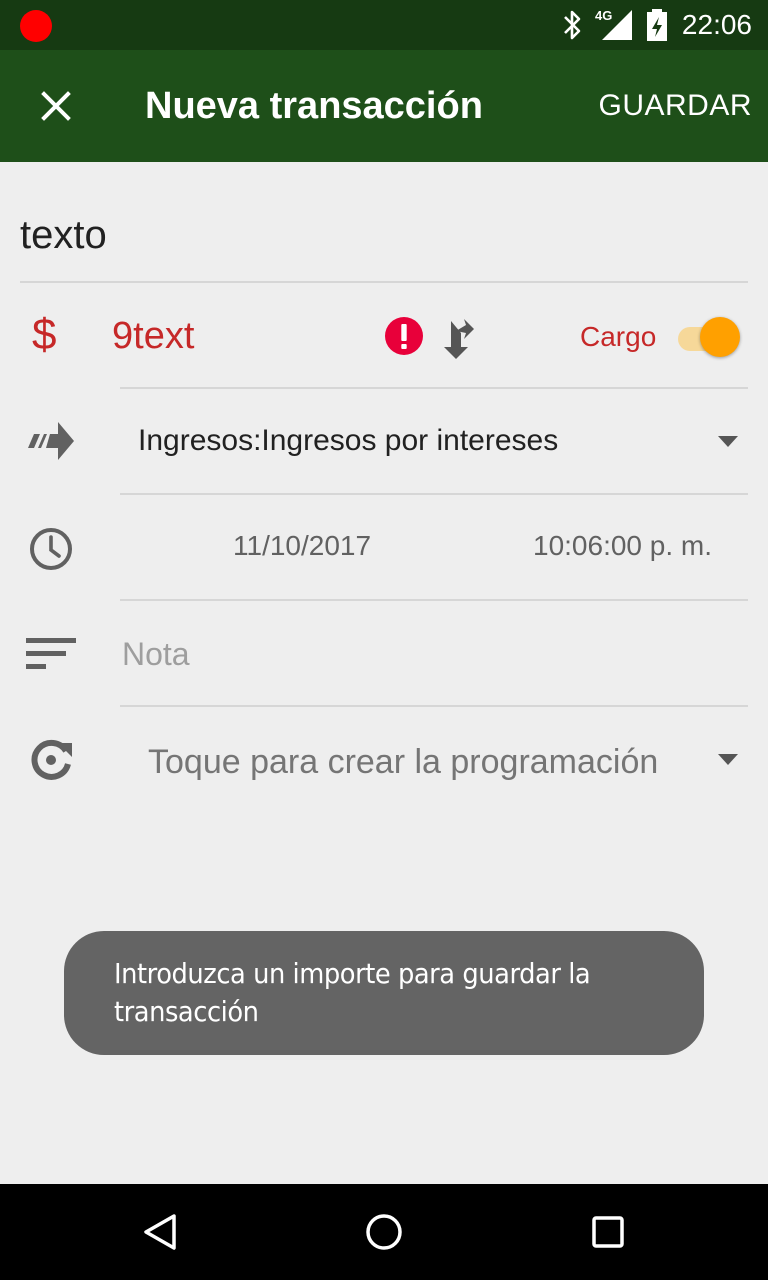 The height and width of the screenshot is (1280, 768). Describe the element at coordinates (302, 546) in the screenshot. I see `date-field: 11/10/2017` at that location.